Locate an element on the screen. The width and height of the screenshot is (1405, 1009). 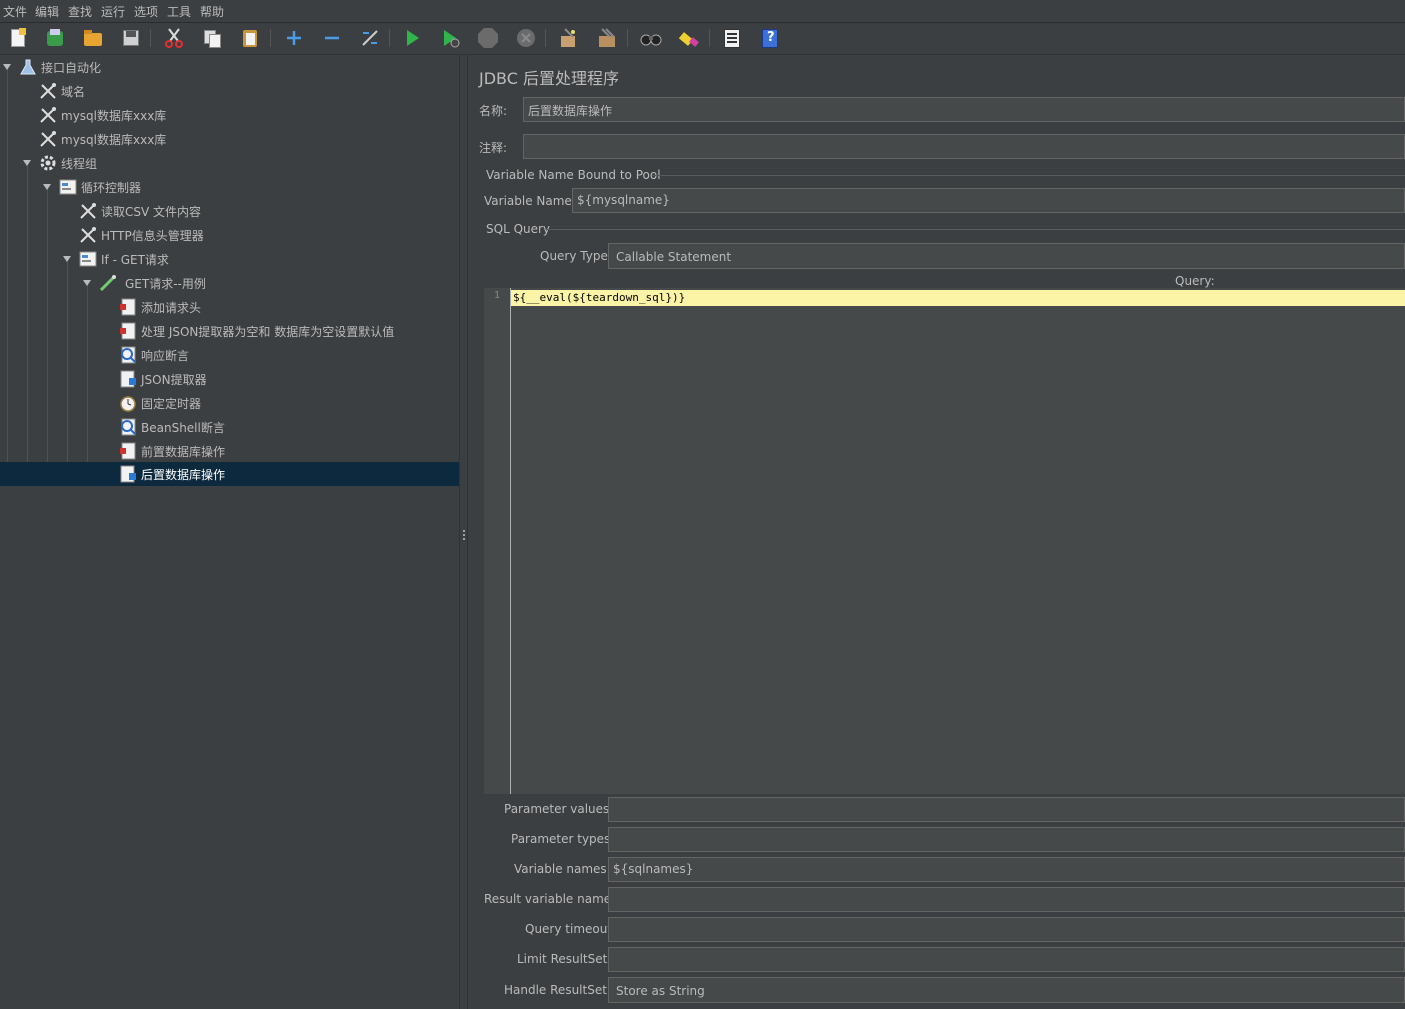
collapse-icon is located at coordinates (332, 38).